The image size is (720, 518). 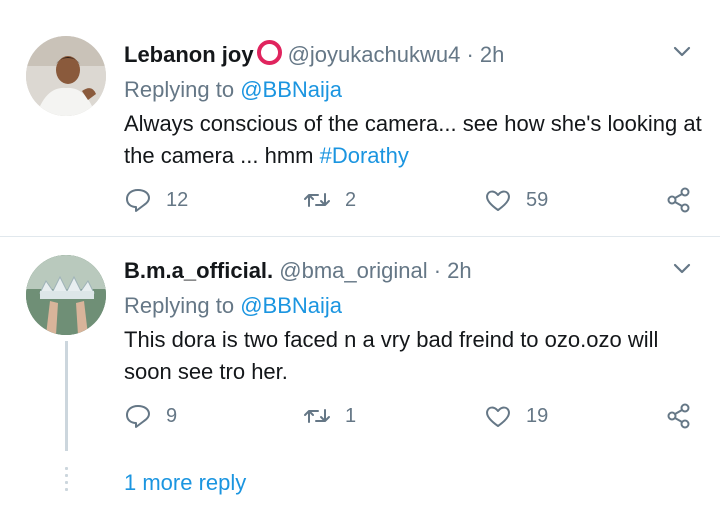 I want to click on thread-dots, so click(x=66, y=482).